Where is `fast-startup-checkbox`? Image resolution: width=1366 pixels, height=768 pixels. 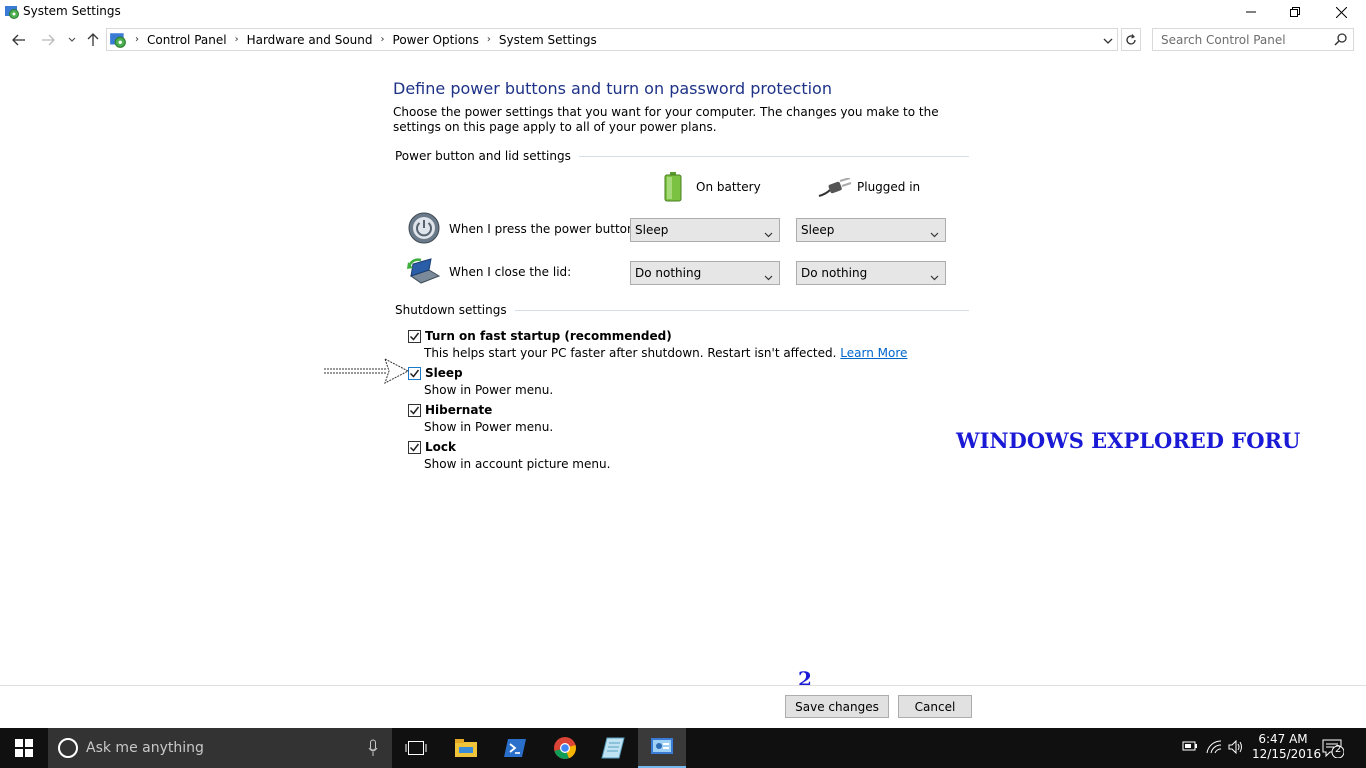 fast-startup-checkbox is located at coordinates (414, 336).